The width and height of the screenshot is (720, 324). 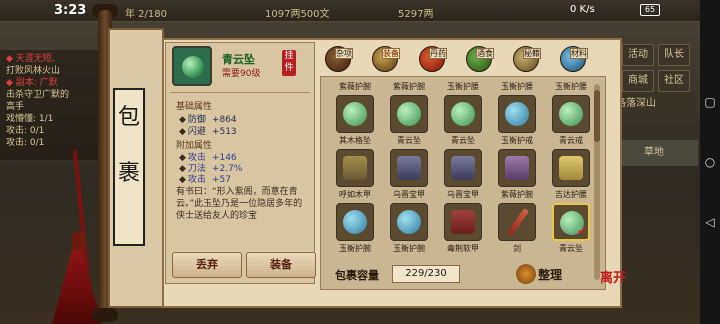 I want to click on tab-equipment: 装备, so click(x=387, y=60).